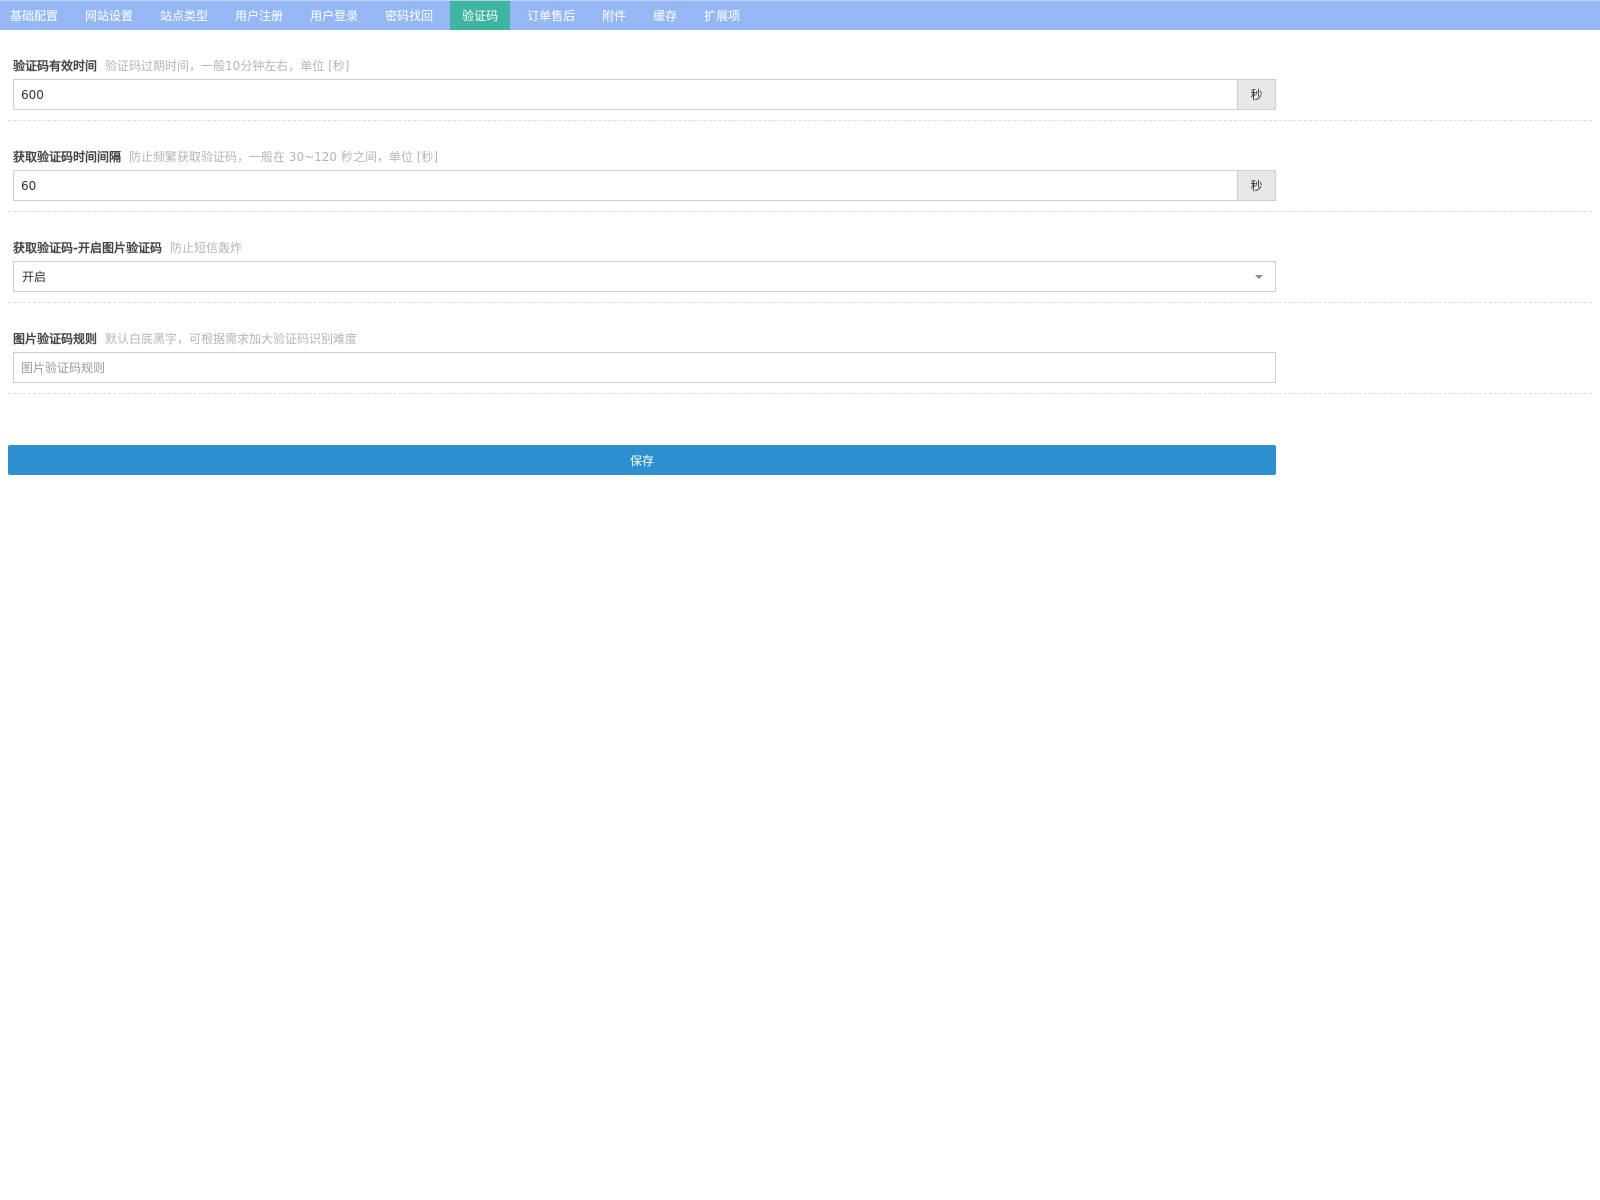 The height and width of the screenshot is (1200, 1600). Describe the element at coordinates (284, 157) in the screenshot. I see `field-hint: 防止频繁获取验证码，一般在 30~120 秒之间，单位 [秒]` at that location.